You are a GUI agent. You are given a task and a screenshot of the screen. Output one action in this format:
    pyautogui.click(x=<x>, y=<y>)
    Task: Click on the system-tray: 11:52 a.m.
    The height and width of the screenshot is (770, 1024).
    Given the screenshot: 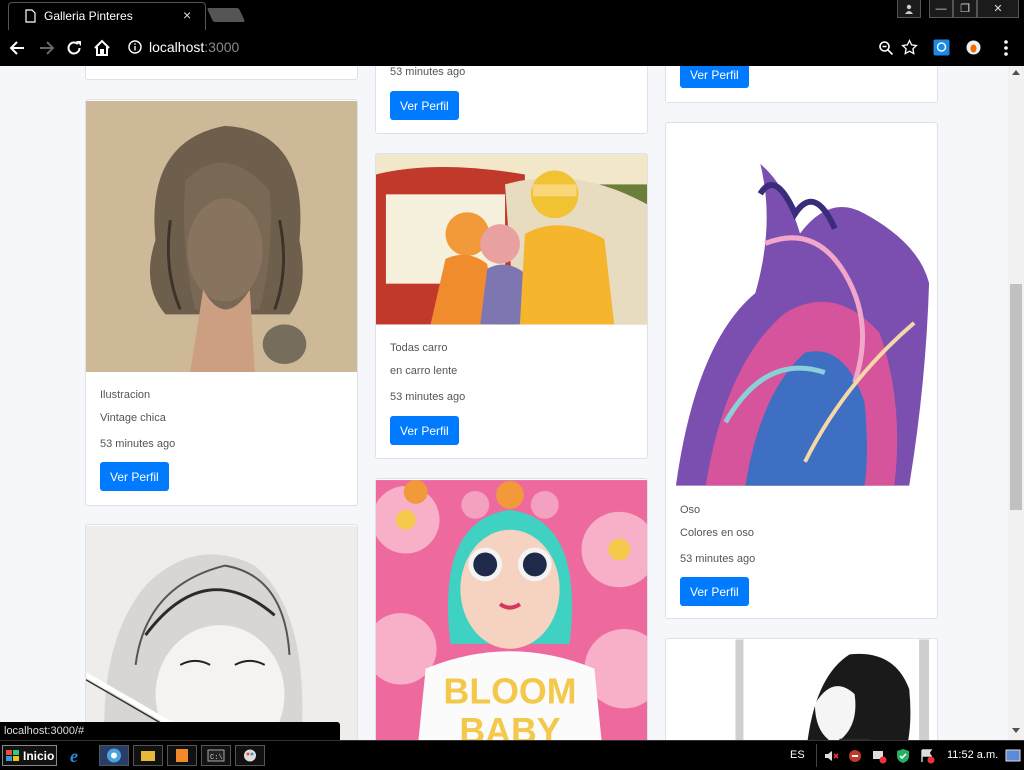 What is the action you would take?
    pyautogui.click(x=920, y=755)
    